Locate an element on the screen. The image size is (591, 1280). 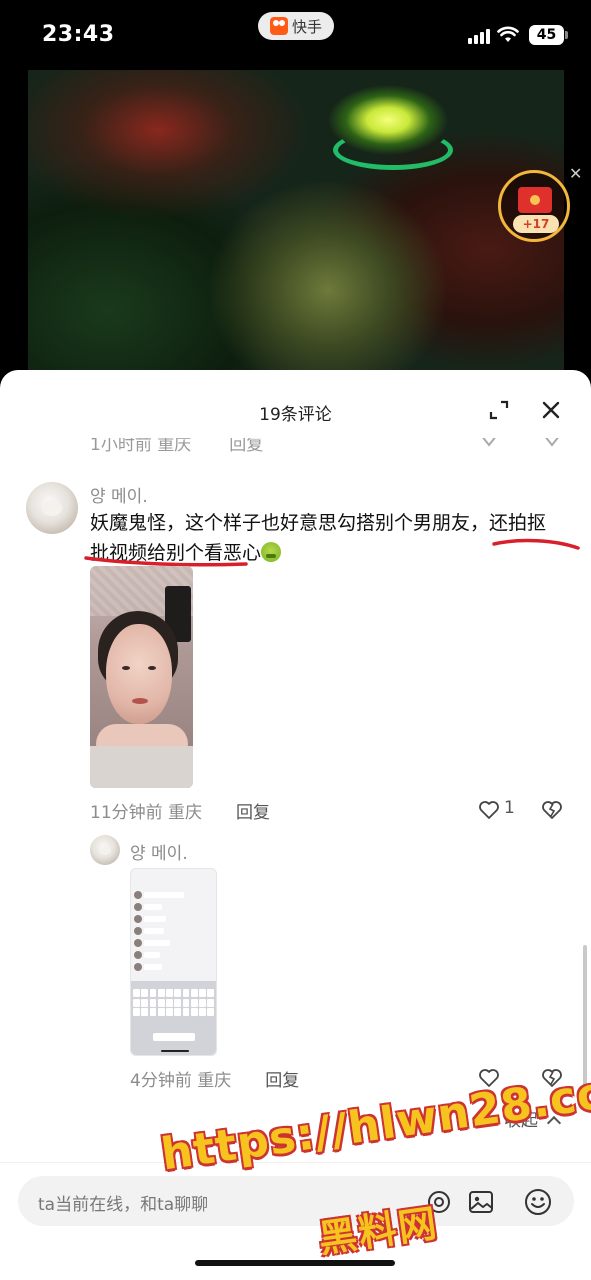
comment-time-location: 11分钟前 重庆 is located at coordinates (146, 813).